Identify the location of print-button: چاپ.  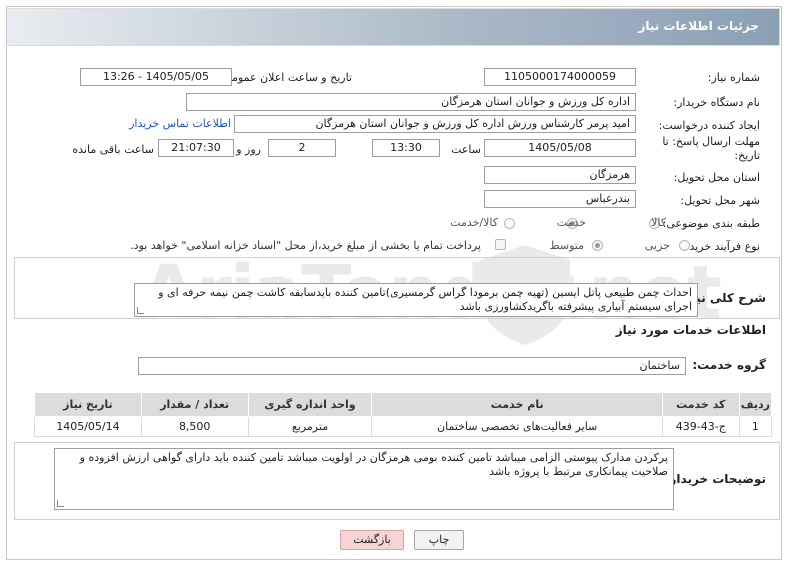
(439, 540).